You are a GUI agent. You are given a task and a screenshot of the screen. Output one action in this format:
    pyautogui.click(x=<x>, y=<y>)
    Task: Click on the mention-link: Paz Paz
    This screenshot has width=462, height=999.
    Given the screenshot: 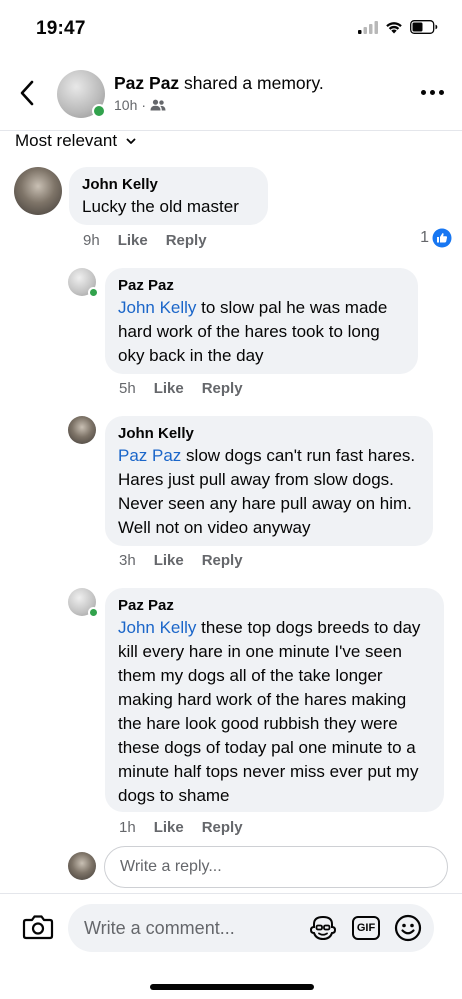 What is the action you would take?
    pyautogui.click(x=149, y=455)
    